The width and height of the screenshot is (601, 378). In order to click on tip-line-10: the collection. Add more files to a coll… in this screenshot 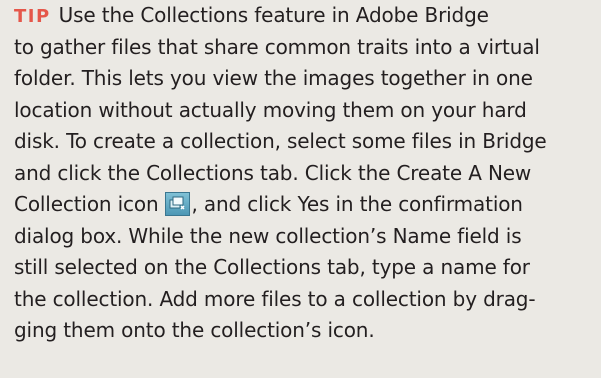, I will do `click(275, 298)`.